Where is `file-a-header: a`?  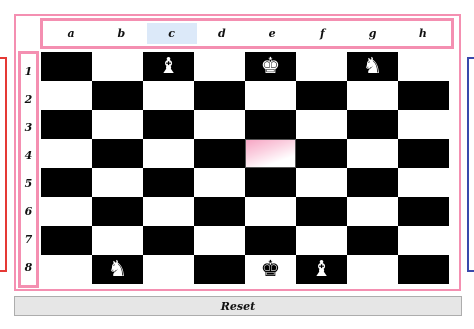
file-a-header: a is located at coordinates (71, 33).